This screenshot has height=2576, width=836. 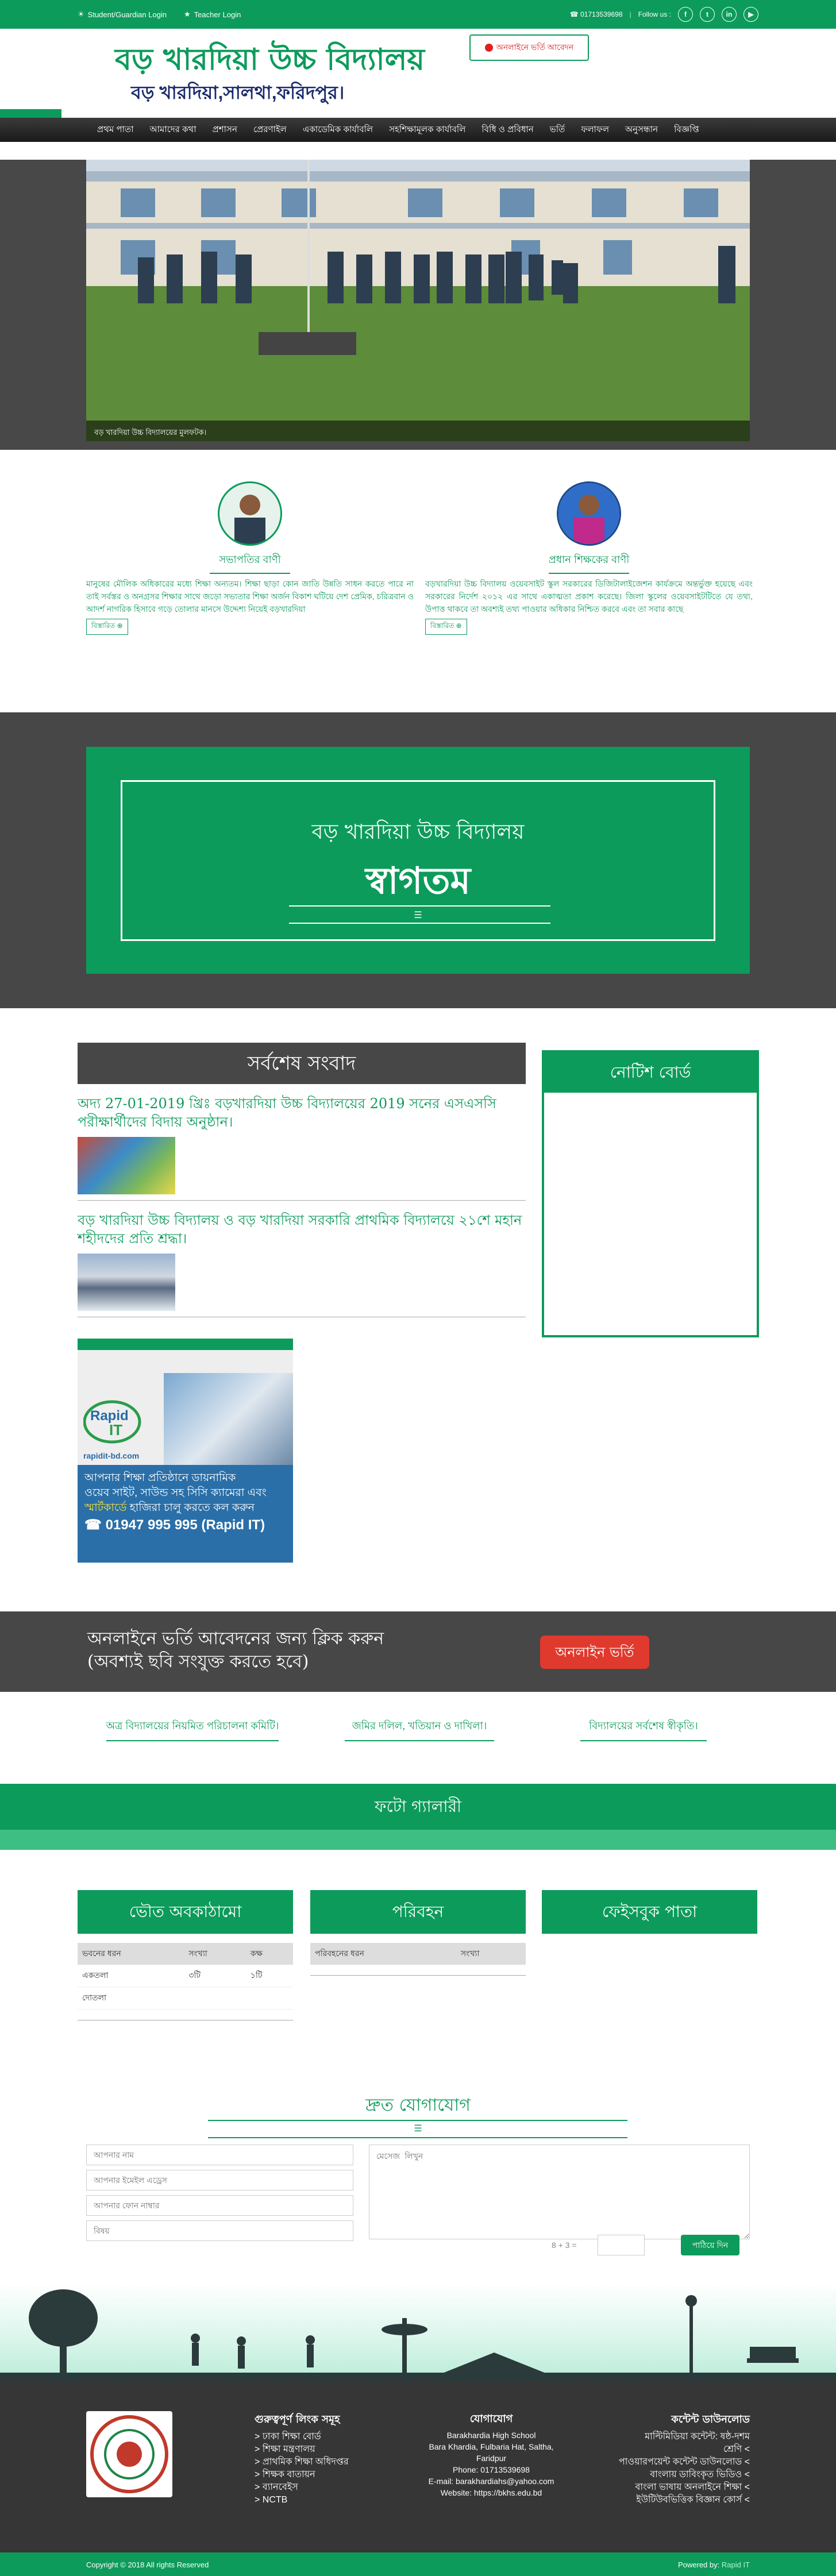 I want to click on admission-badge: অনলাইনে ভর্তি আবেদন, so click(x=529, y=47).